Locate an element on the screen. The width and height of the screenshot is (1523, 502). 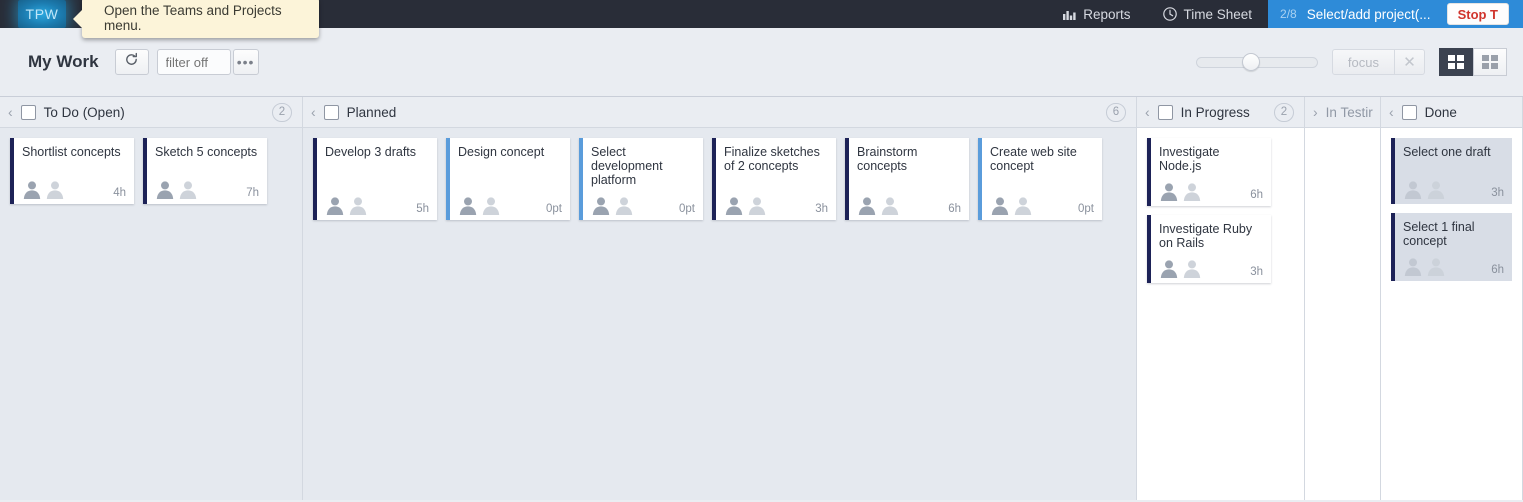
task-card-title: Finalize sketches of 2 concepts is located at coordinates (772, 159).